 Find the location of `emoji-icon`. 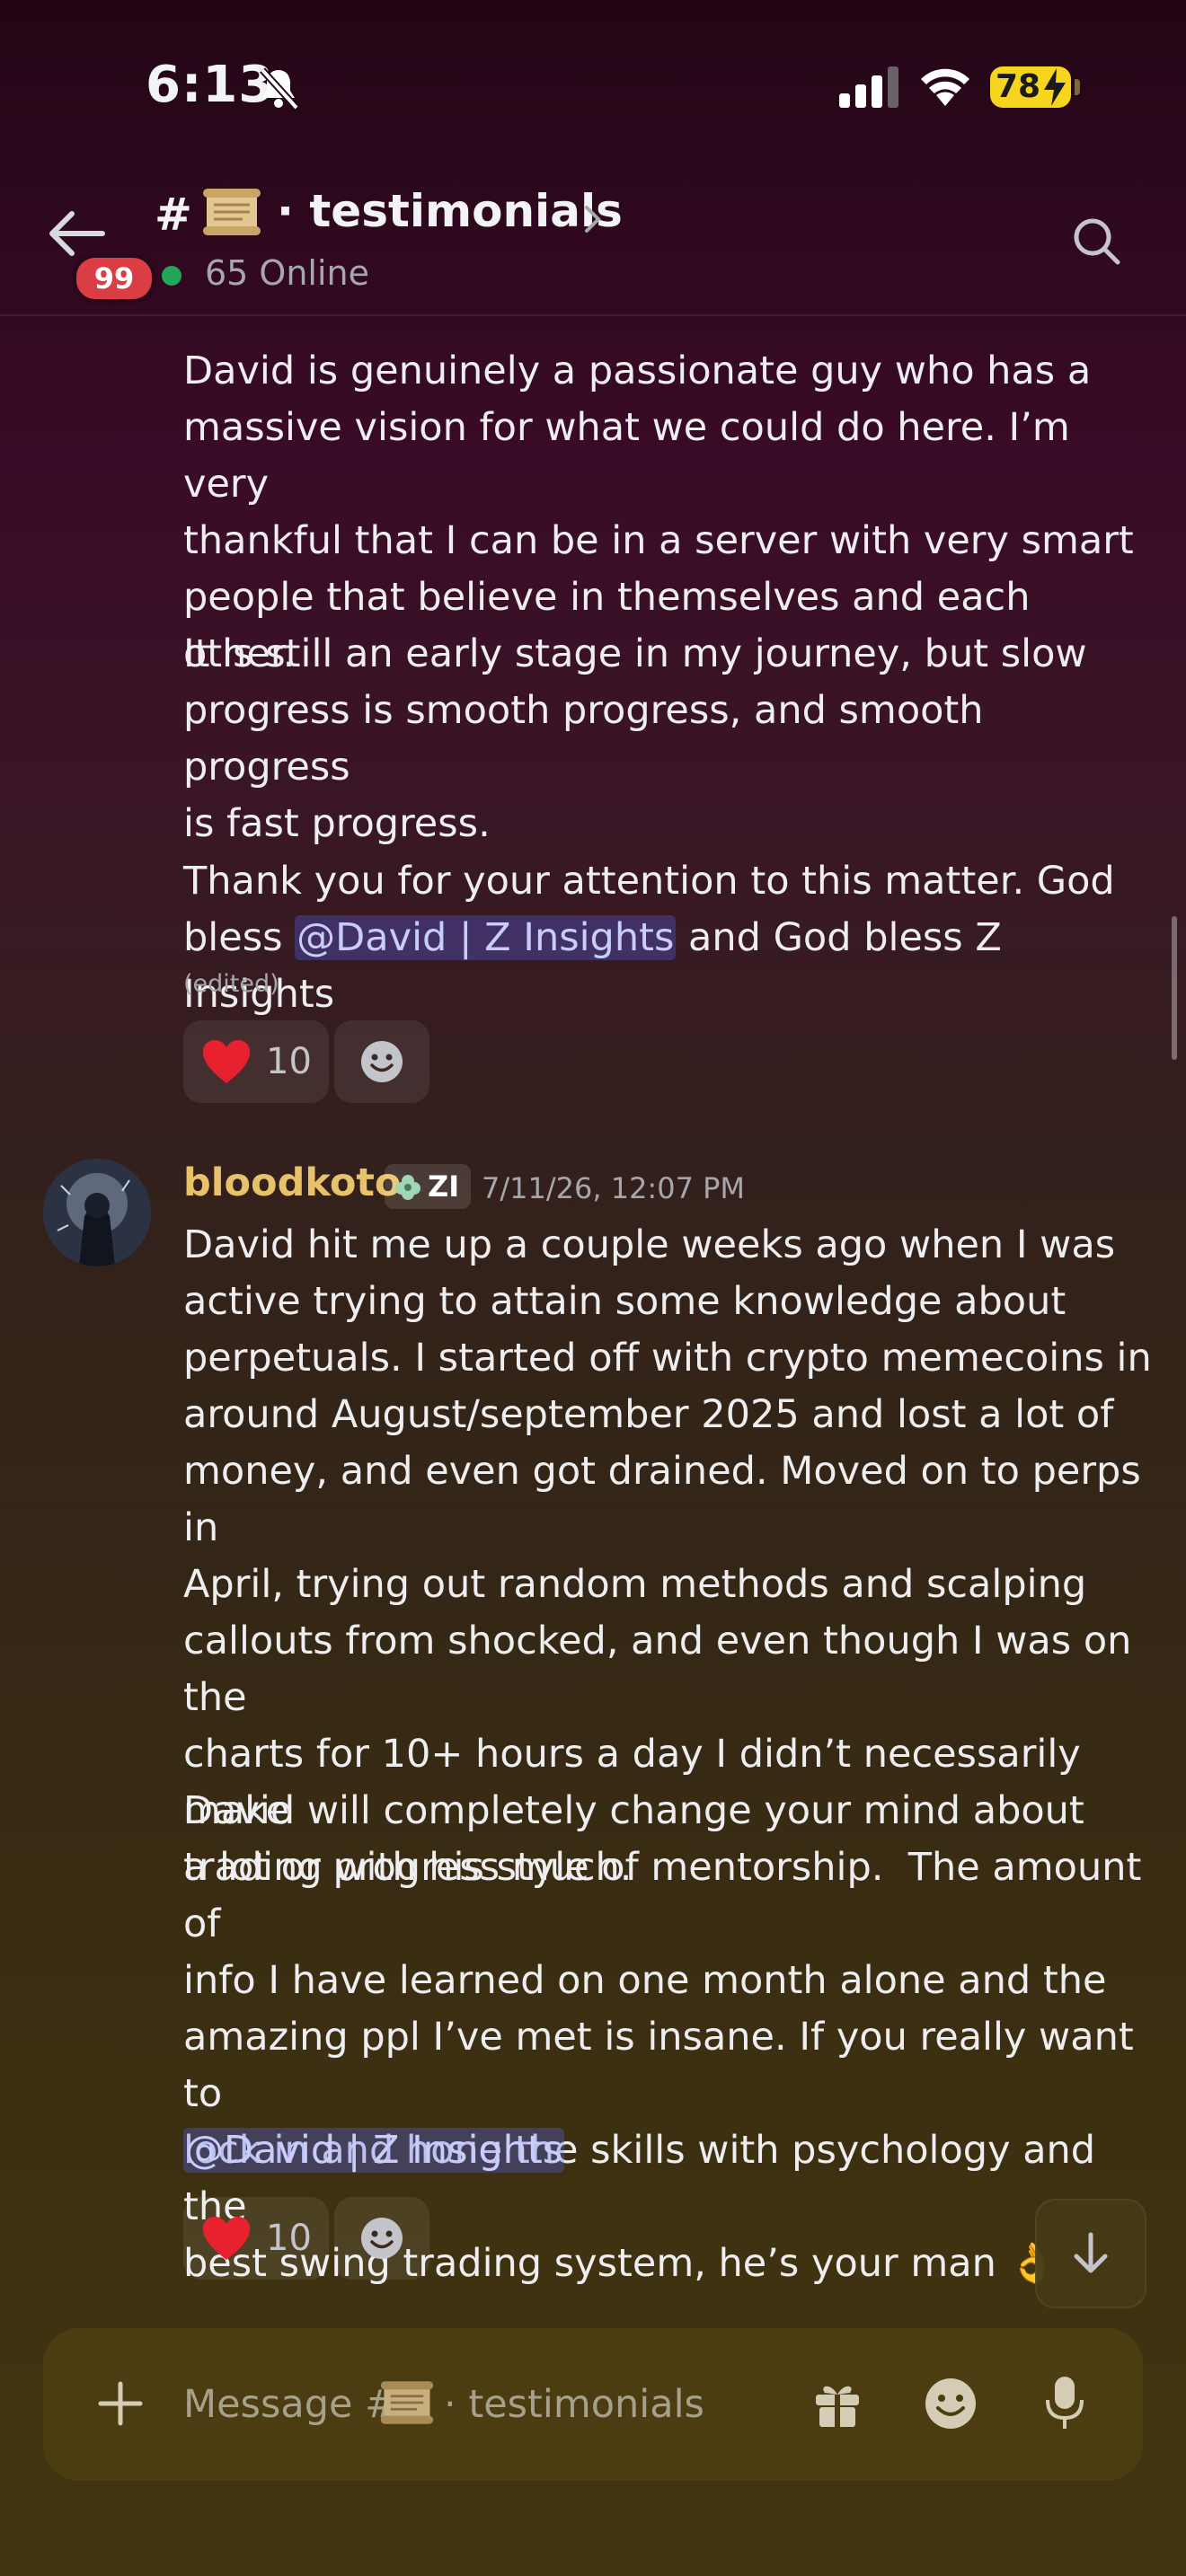

emoji-icon is located at coordinates (951, 2403).